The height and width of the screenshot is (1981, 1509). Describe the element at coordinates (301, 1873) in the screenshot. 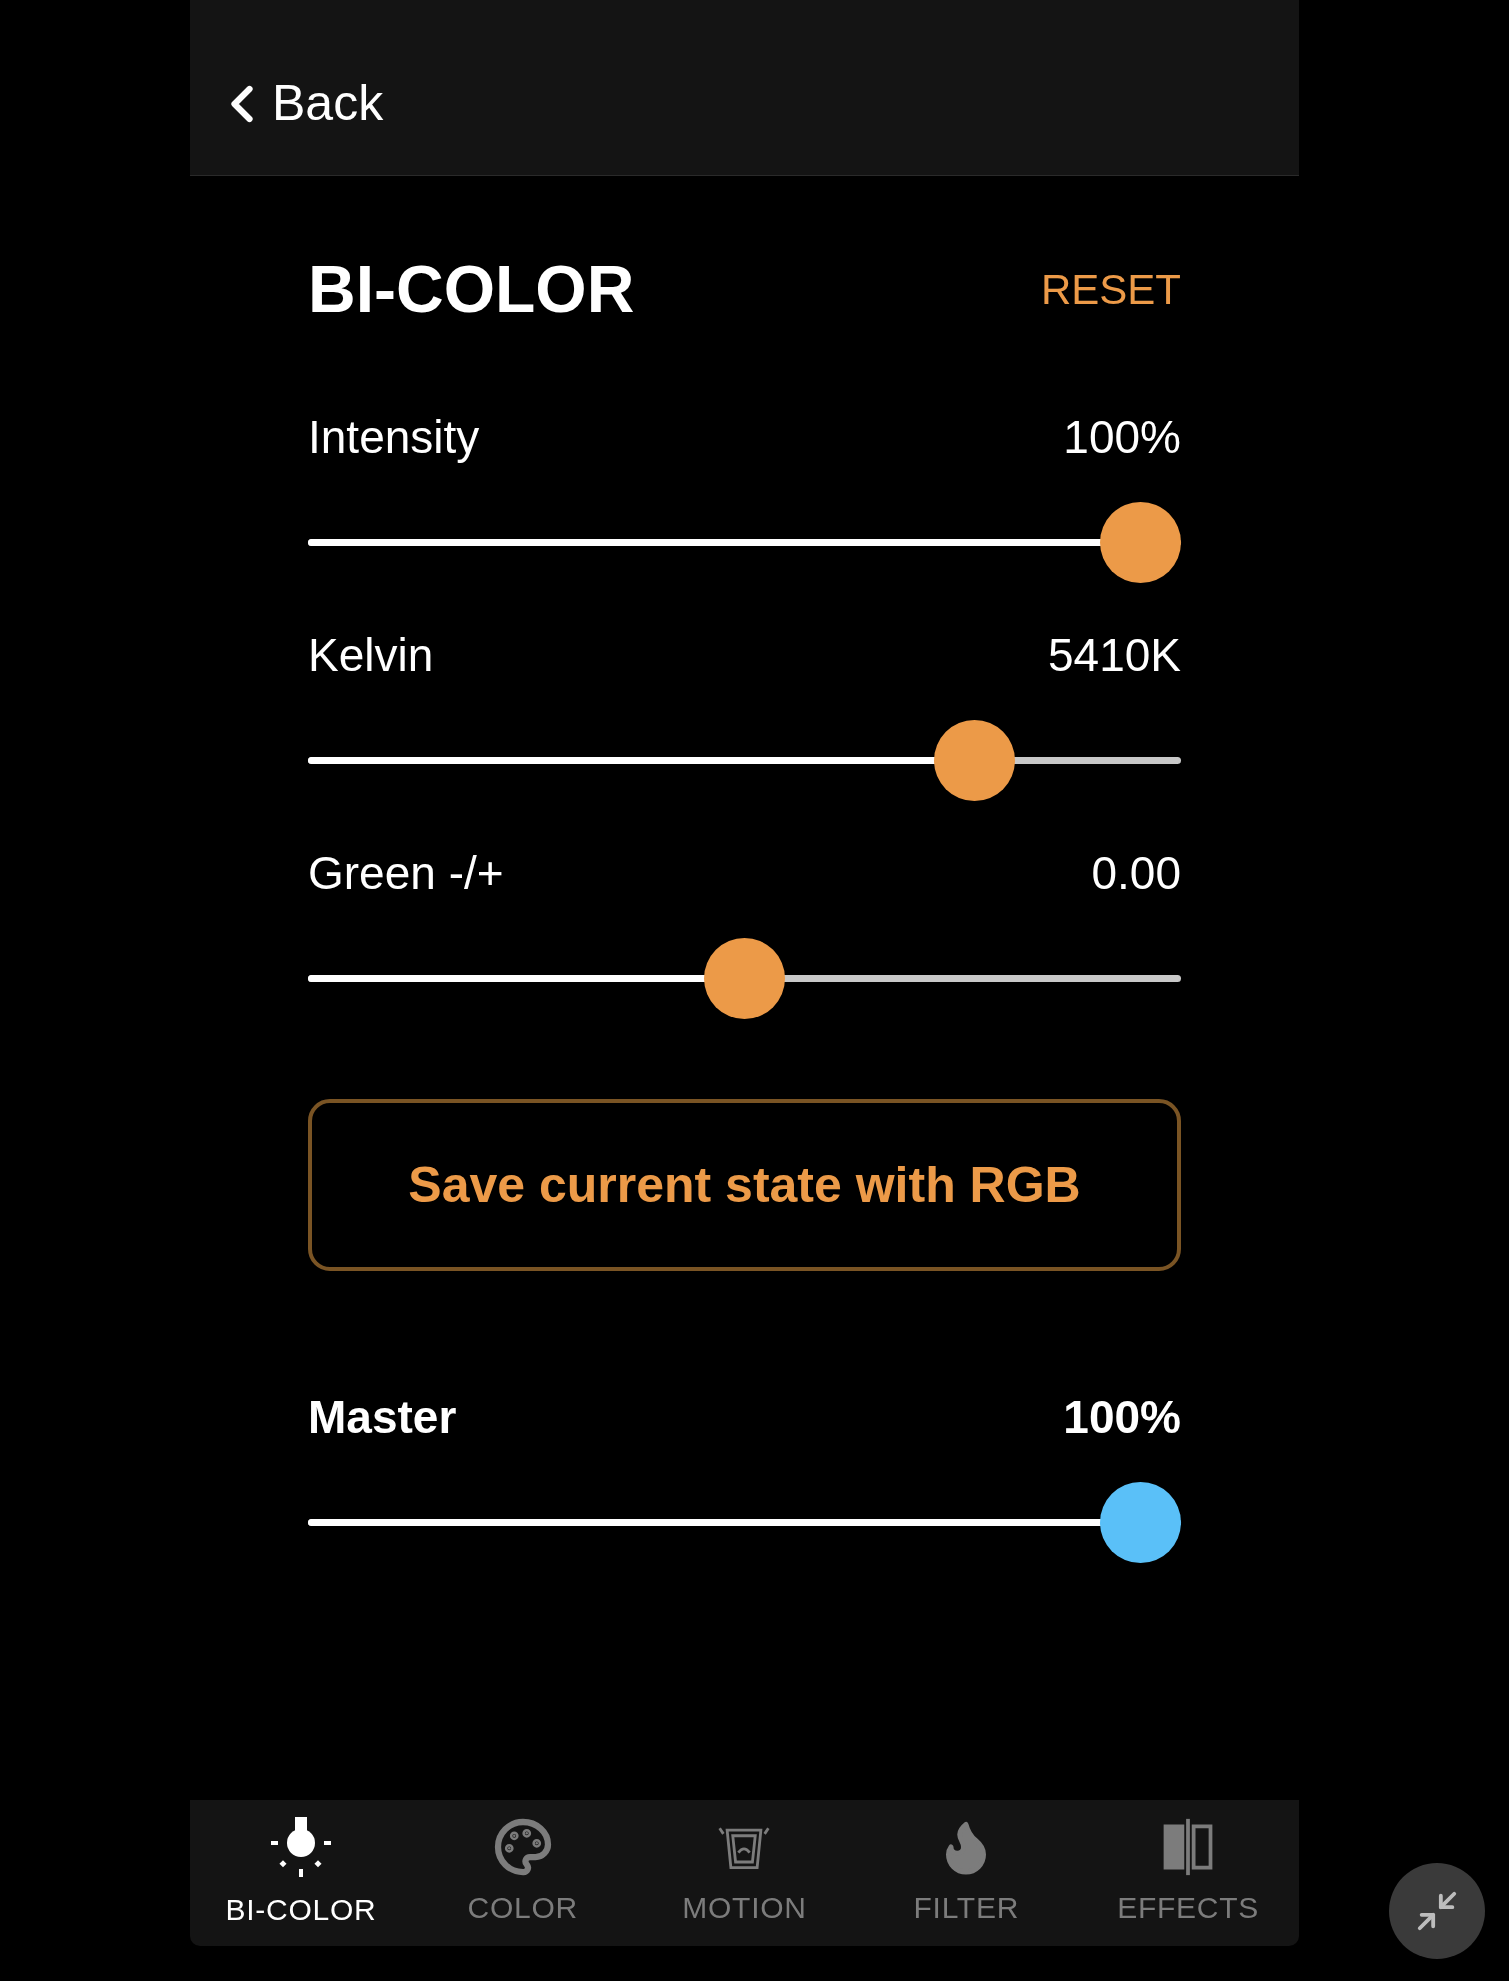

I see `tab: BI-COLOR` at that location.